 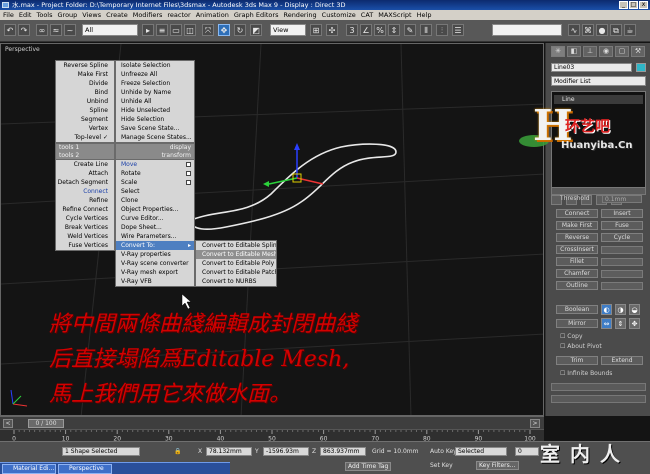 What do you see at coordinates (332, 30) in the screenshot?
I see `manipulate-icon: ✣` at bounding box center [332, 30].